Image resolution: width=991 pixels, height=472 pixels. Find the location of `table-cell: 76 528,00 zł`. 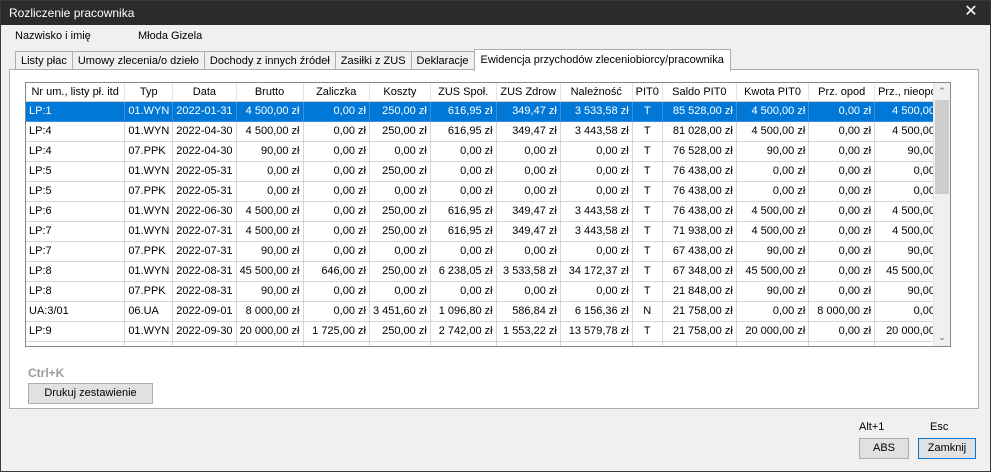

table-cell: 76 528,00 zł is located at coordinates (699, 151).